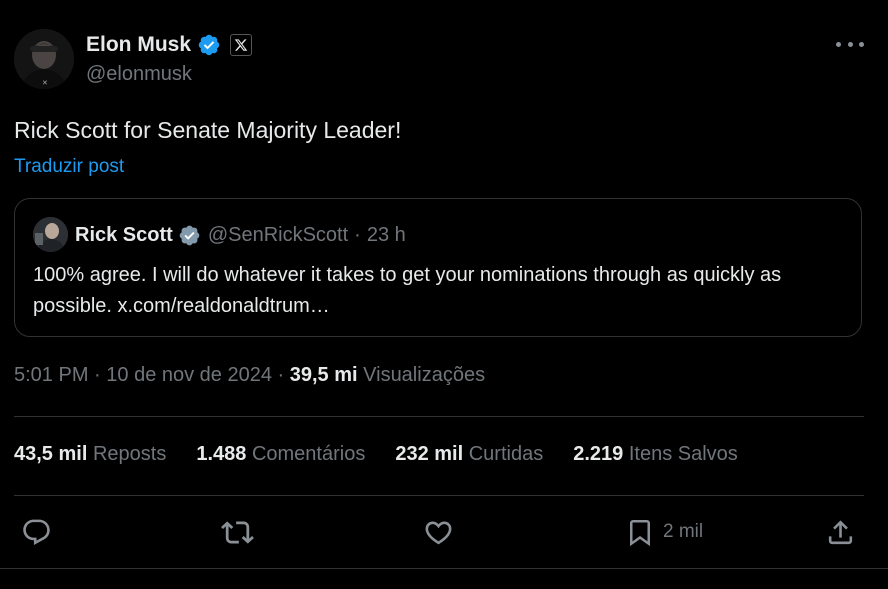  Describe the element at coordinates (506, 454) in the screenshot. I see `stat-label: Curtidas` at that location.